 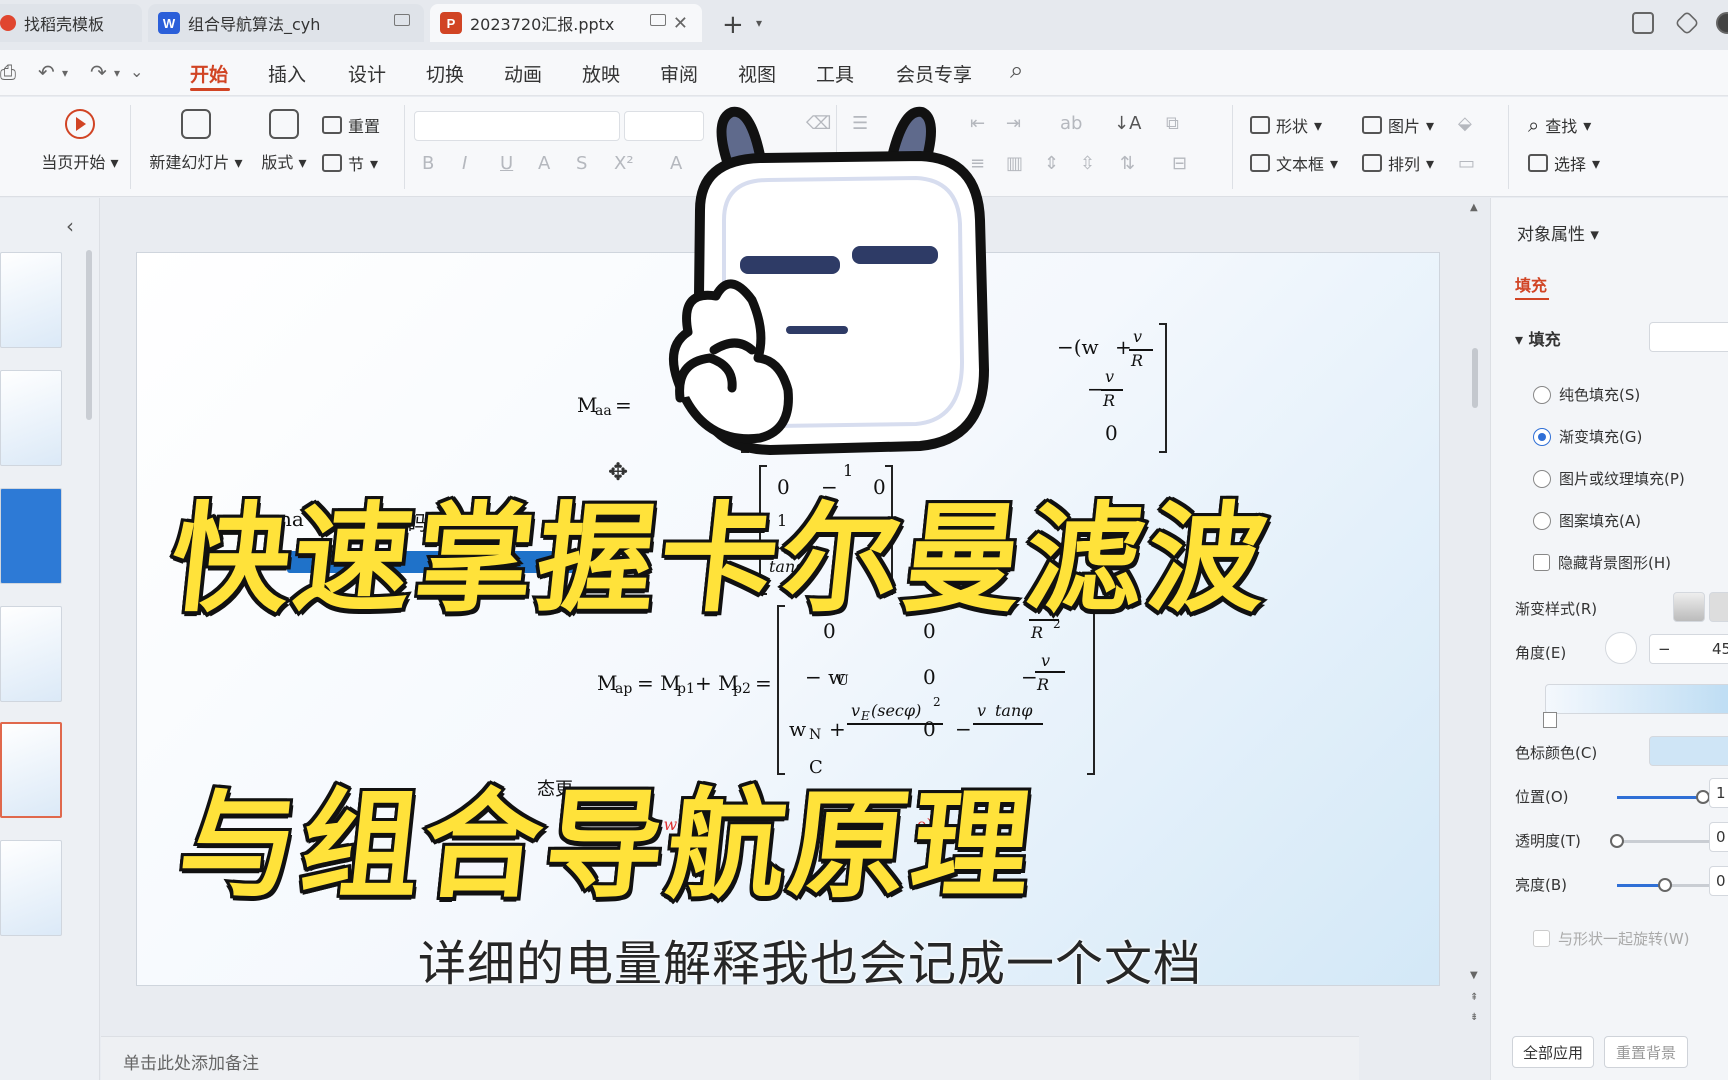 I want to click on brightness-input: 0, so click(x=1718, y=881).